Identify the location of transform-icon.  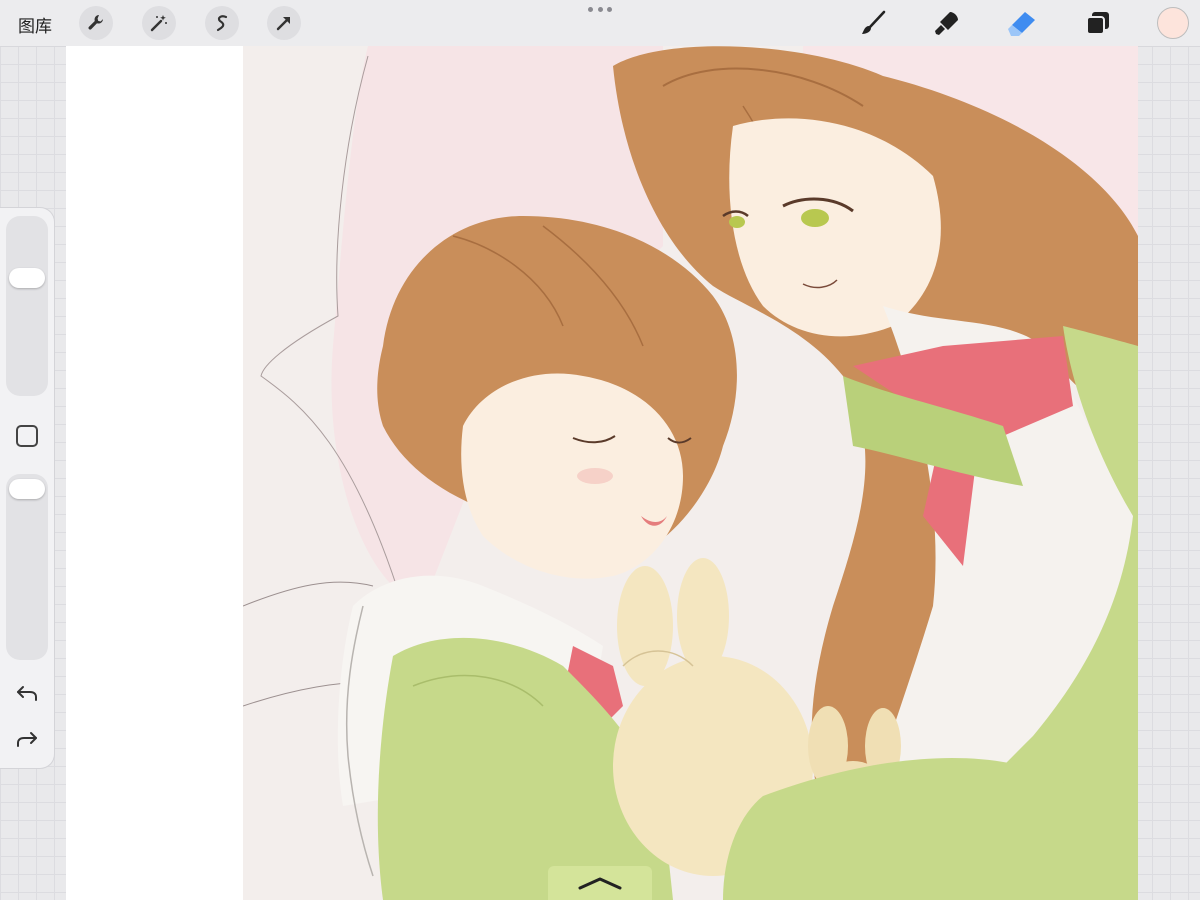
(283, 24).